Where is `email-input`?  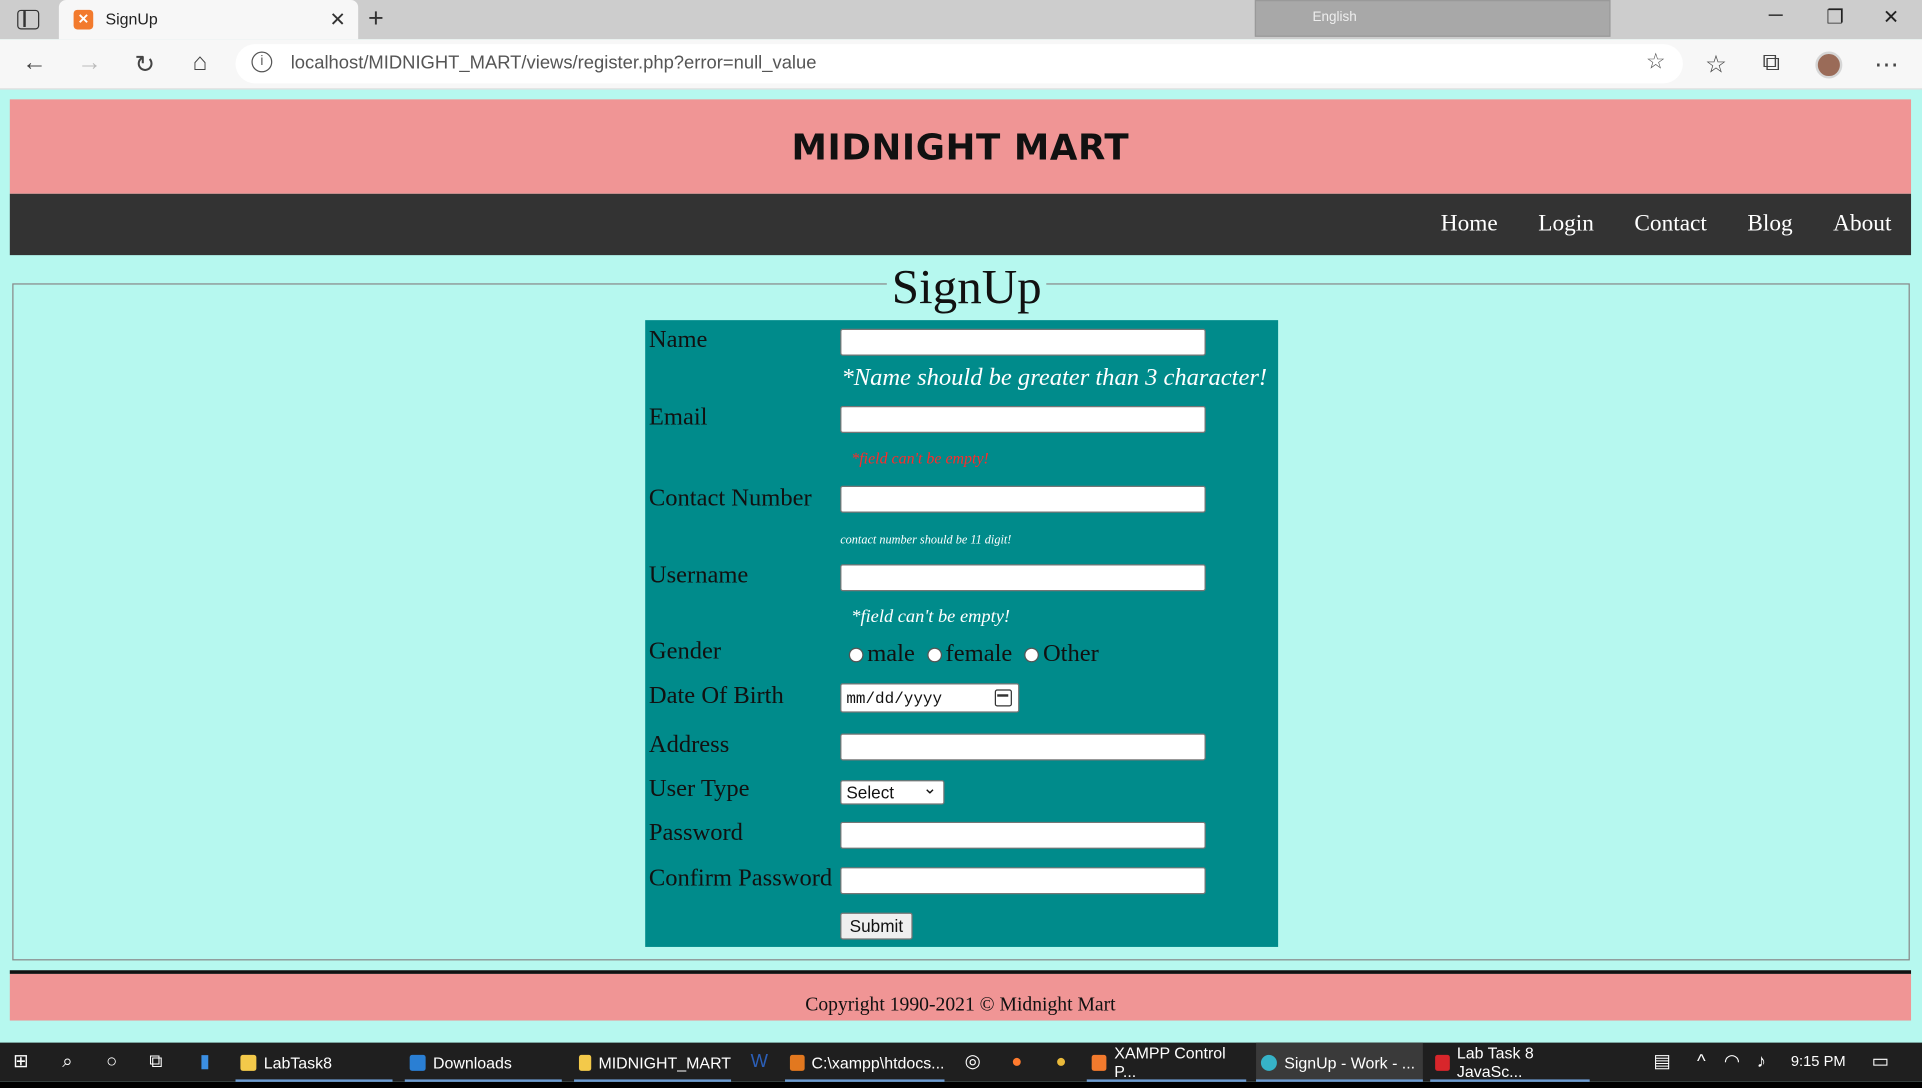 email-input is located at coordinates (1023, 419).